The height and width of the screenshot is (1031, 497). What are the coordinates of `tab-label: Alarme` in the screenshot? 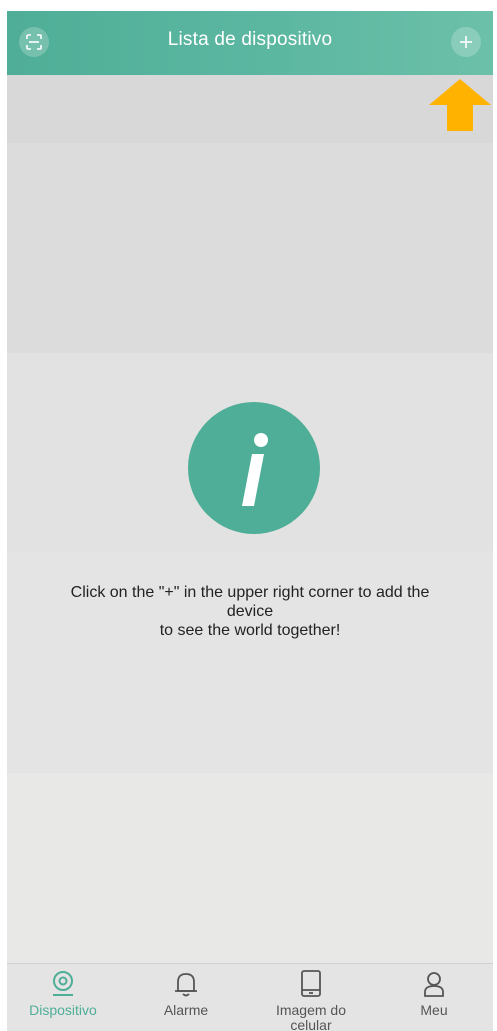 It's located at (186, 1010).